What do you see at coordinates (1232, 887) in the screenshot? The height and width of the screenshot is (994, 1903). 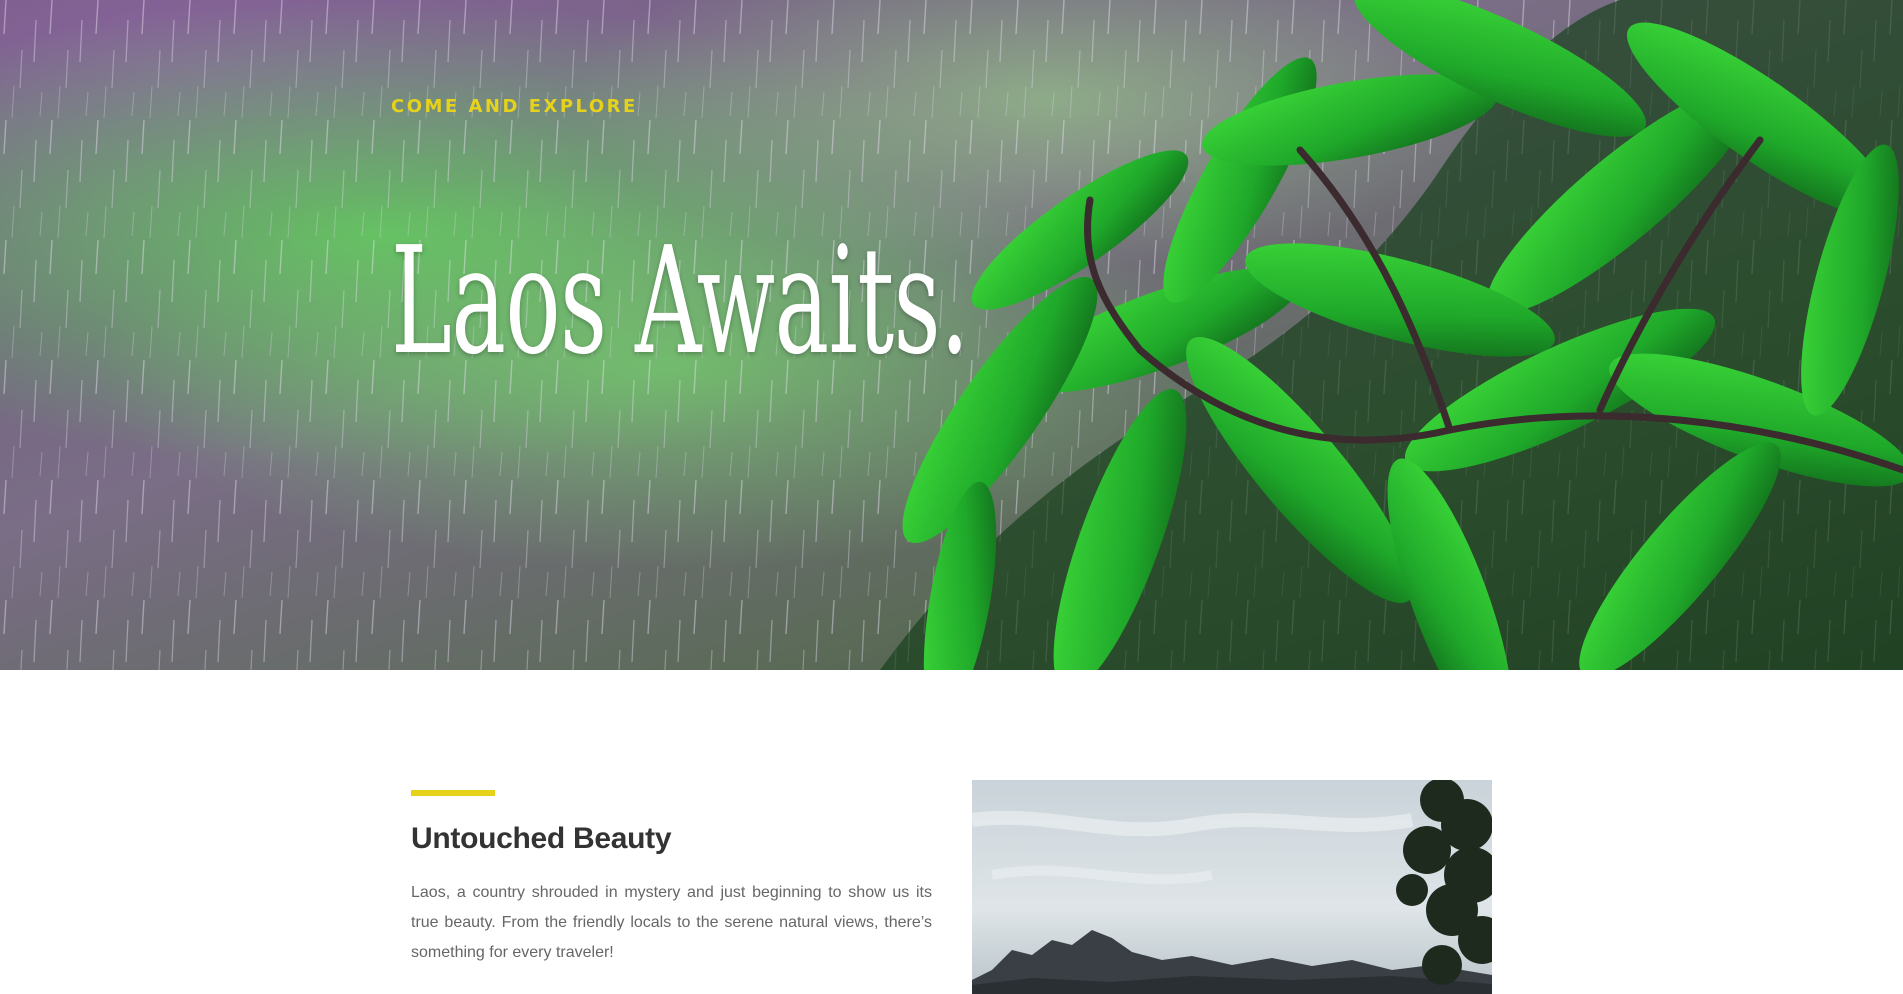 I see `landscape-photo` at bounding box center [1232, 887].